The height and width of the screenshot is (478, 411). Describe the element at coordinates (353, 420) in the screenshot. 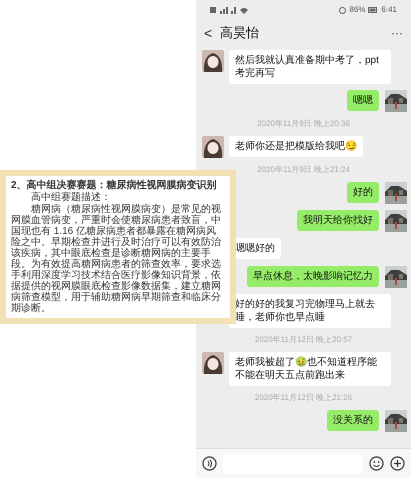

I see `sent-message: 没关系的` at that location.